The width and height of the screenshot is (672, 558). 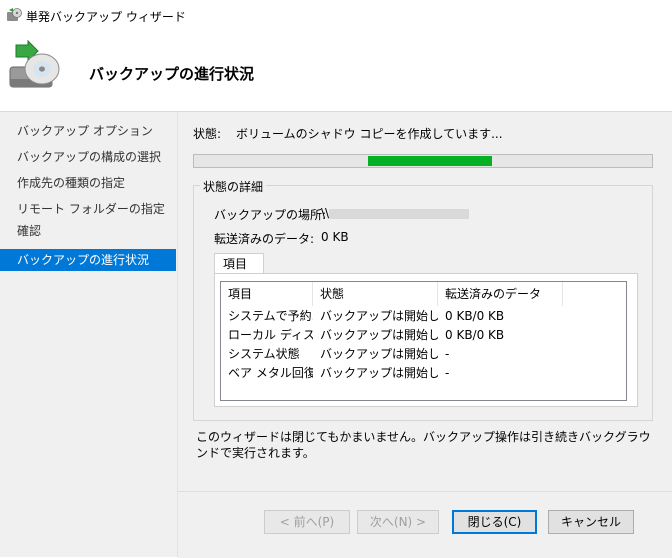 I want to click on backup-progress-bar, so click(x=423, y=161).